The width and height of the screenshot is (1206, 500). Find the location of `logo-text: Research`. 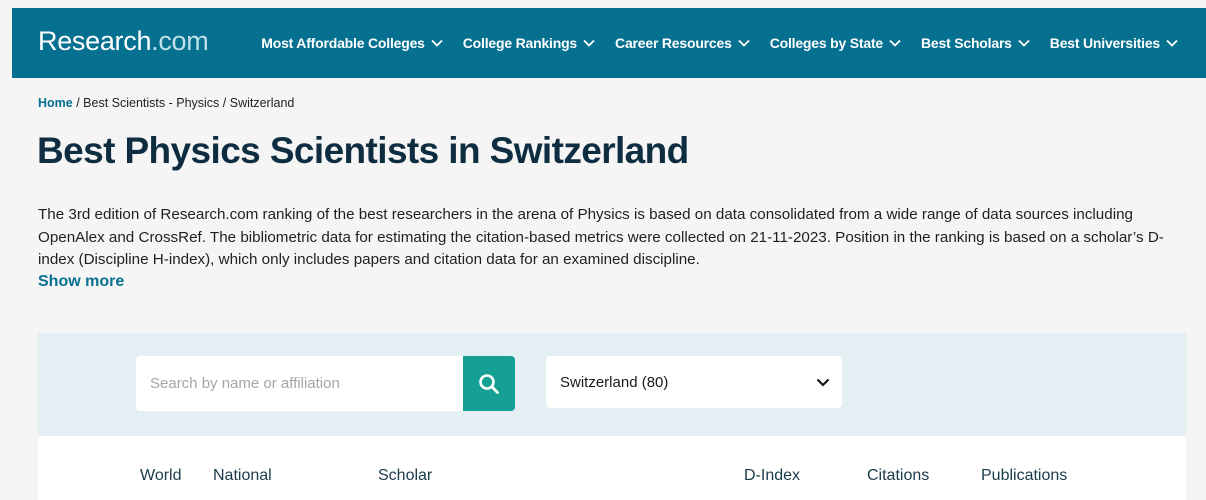

logo-text: Research is located at coordinates (95, 41).